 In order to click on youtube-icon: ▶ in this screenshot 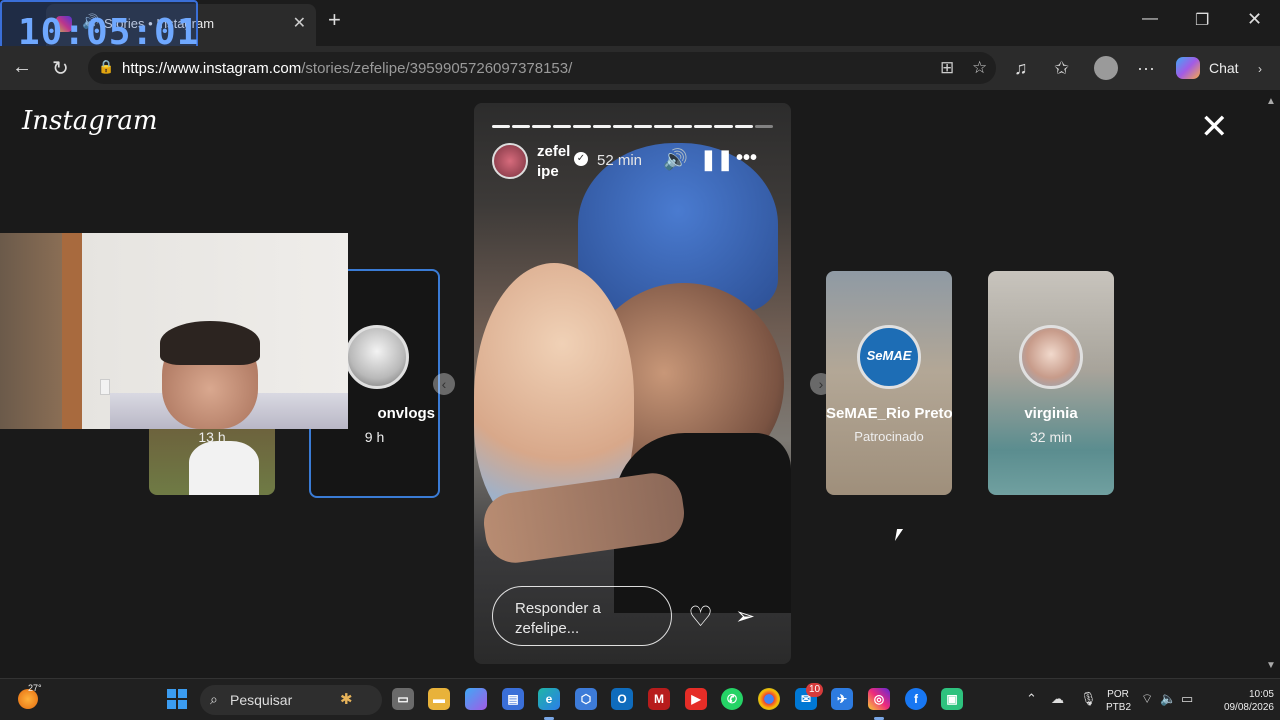, I will do `click(696, 699)`.